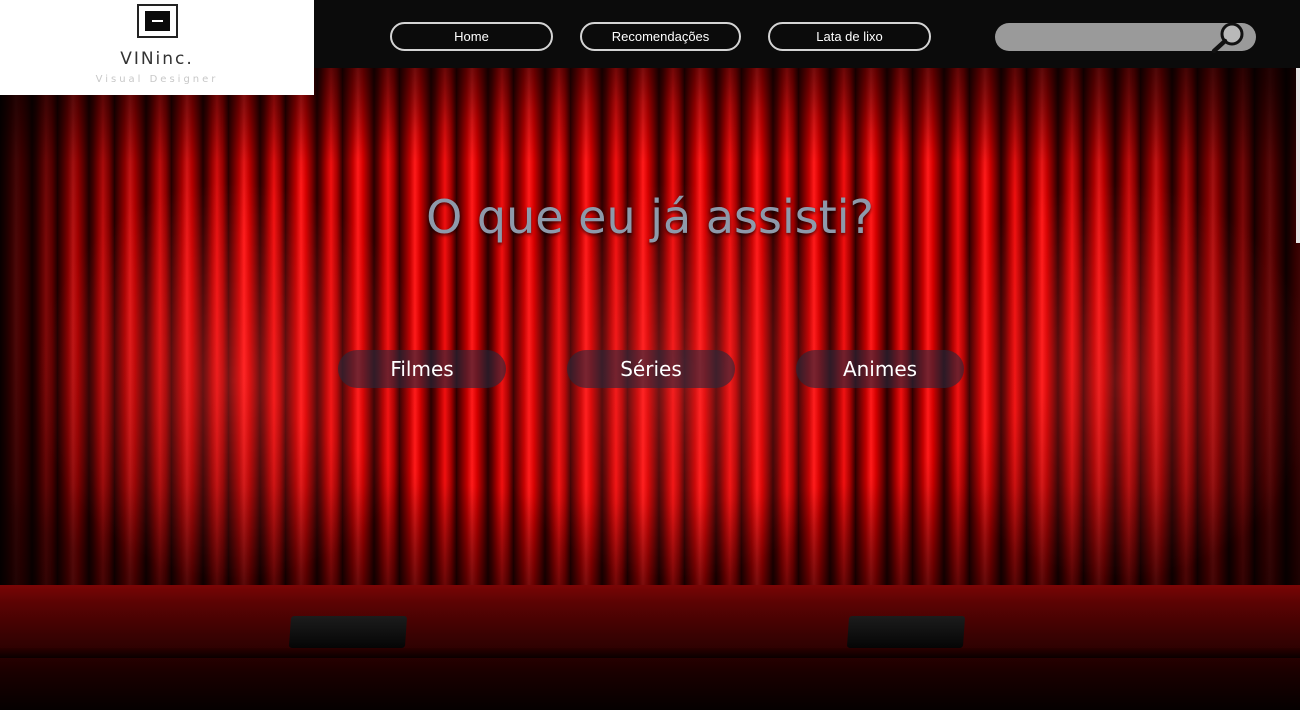 This screenshot has width=1300, height=710. What do you see at coordinates (348, 632) in the screenshot?
I see `stage-light-left` at bounding box center [348, 632].